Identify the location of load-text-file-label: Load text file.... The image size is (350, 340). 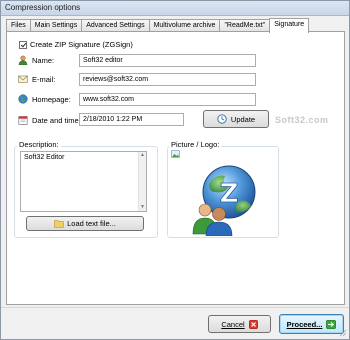
(91, 223).